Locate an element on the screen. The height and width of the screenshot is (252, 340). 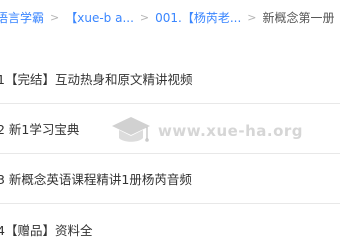
list-item-label: 4【赠品】资料全 is located at coordinates (46, 230).